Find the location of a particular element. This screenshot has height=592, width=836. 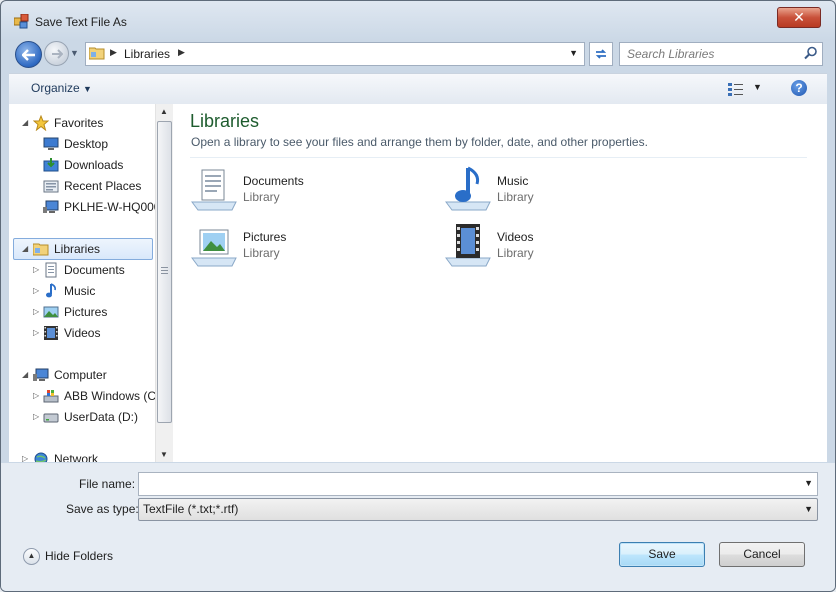

file-name-combobox: ▼ is located at coordinates (478, 484).